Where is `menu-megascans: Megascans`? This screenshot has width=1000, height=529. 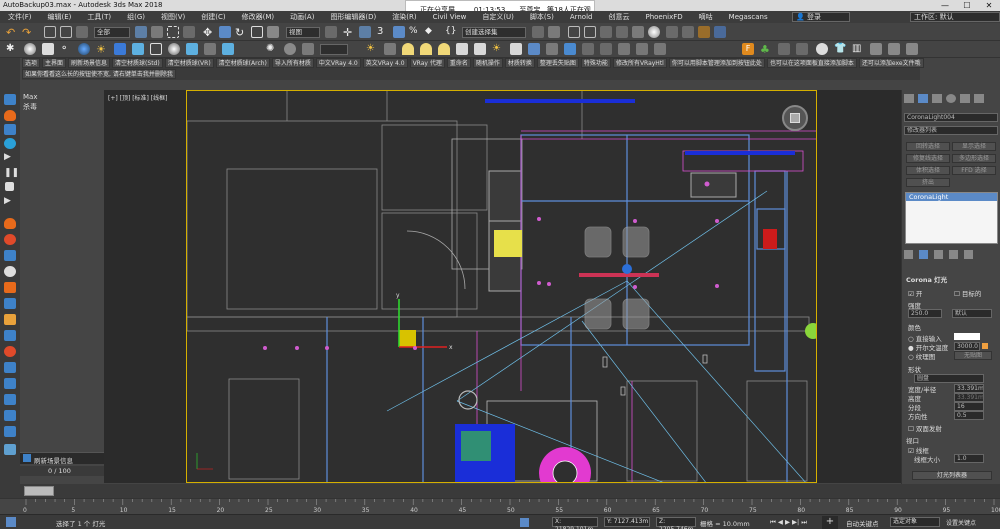
menu-megascans: Megascans is located at coordinates (748, 17).